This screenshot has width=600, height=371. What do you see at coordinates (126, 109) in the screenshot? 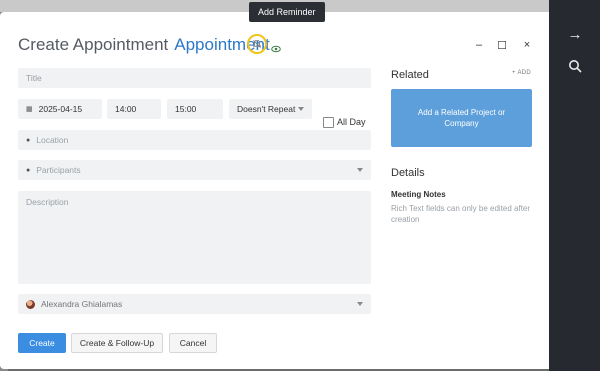
I see `start-time-value: 14:00` at bounding box center [126, 109].